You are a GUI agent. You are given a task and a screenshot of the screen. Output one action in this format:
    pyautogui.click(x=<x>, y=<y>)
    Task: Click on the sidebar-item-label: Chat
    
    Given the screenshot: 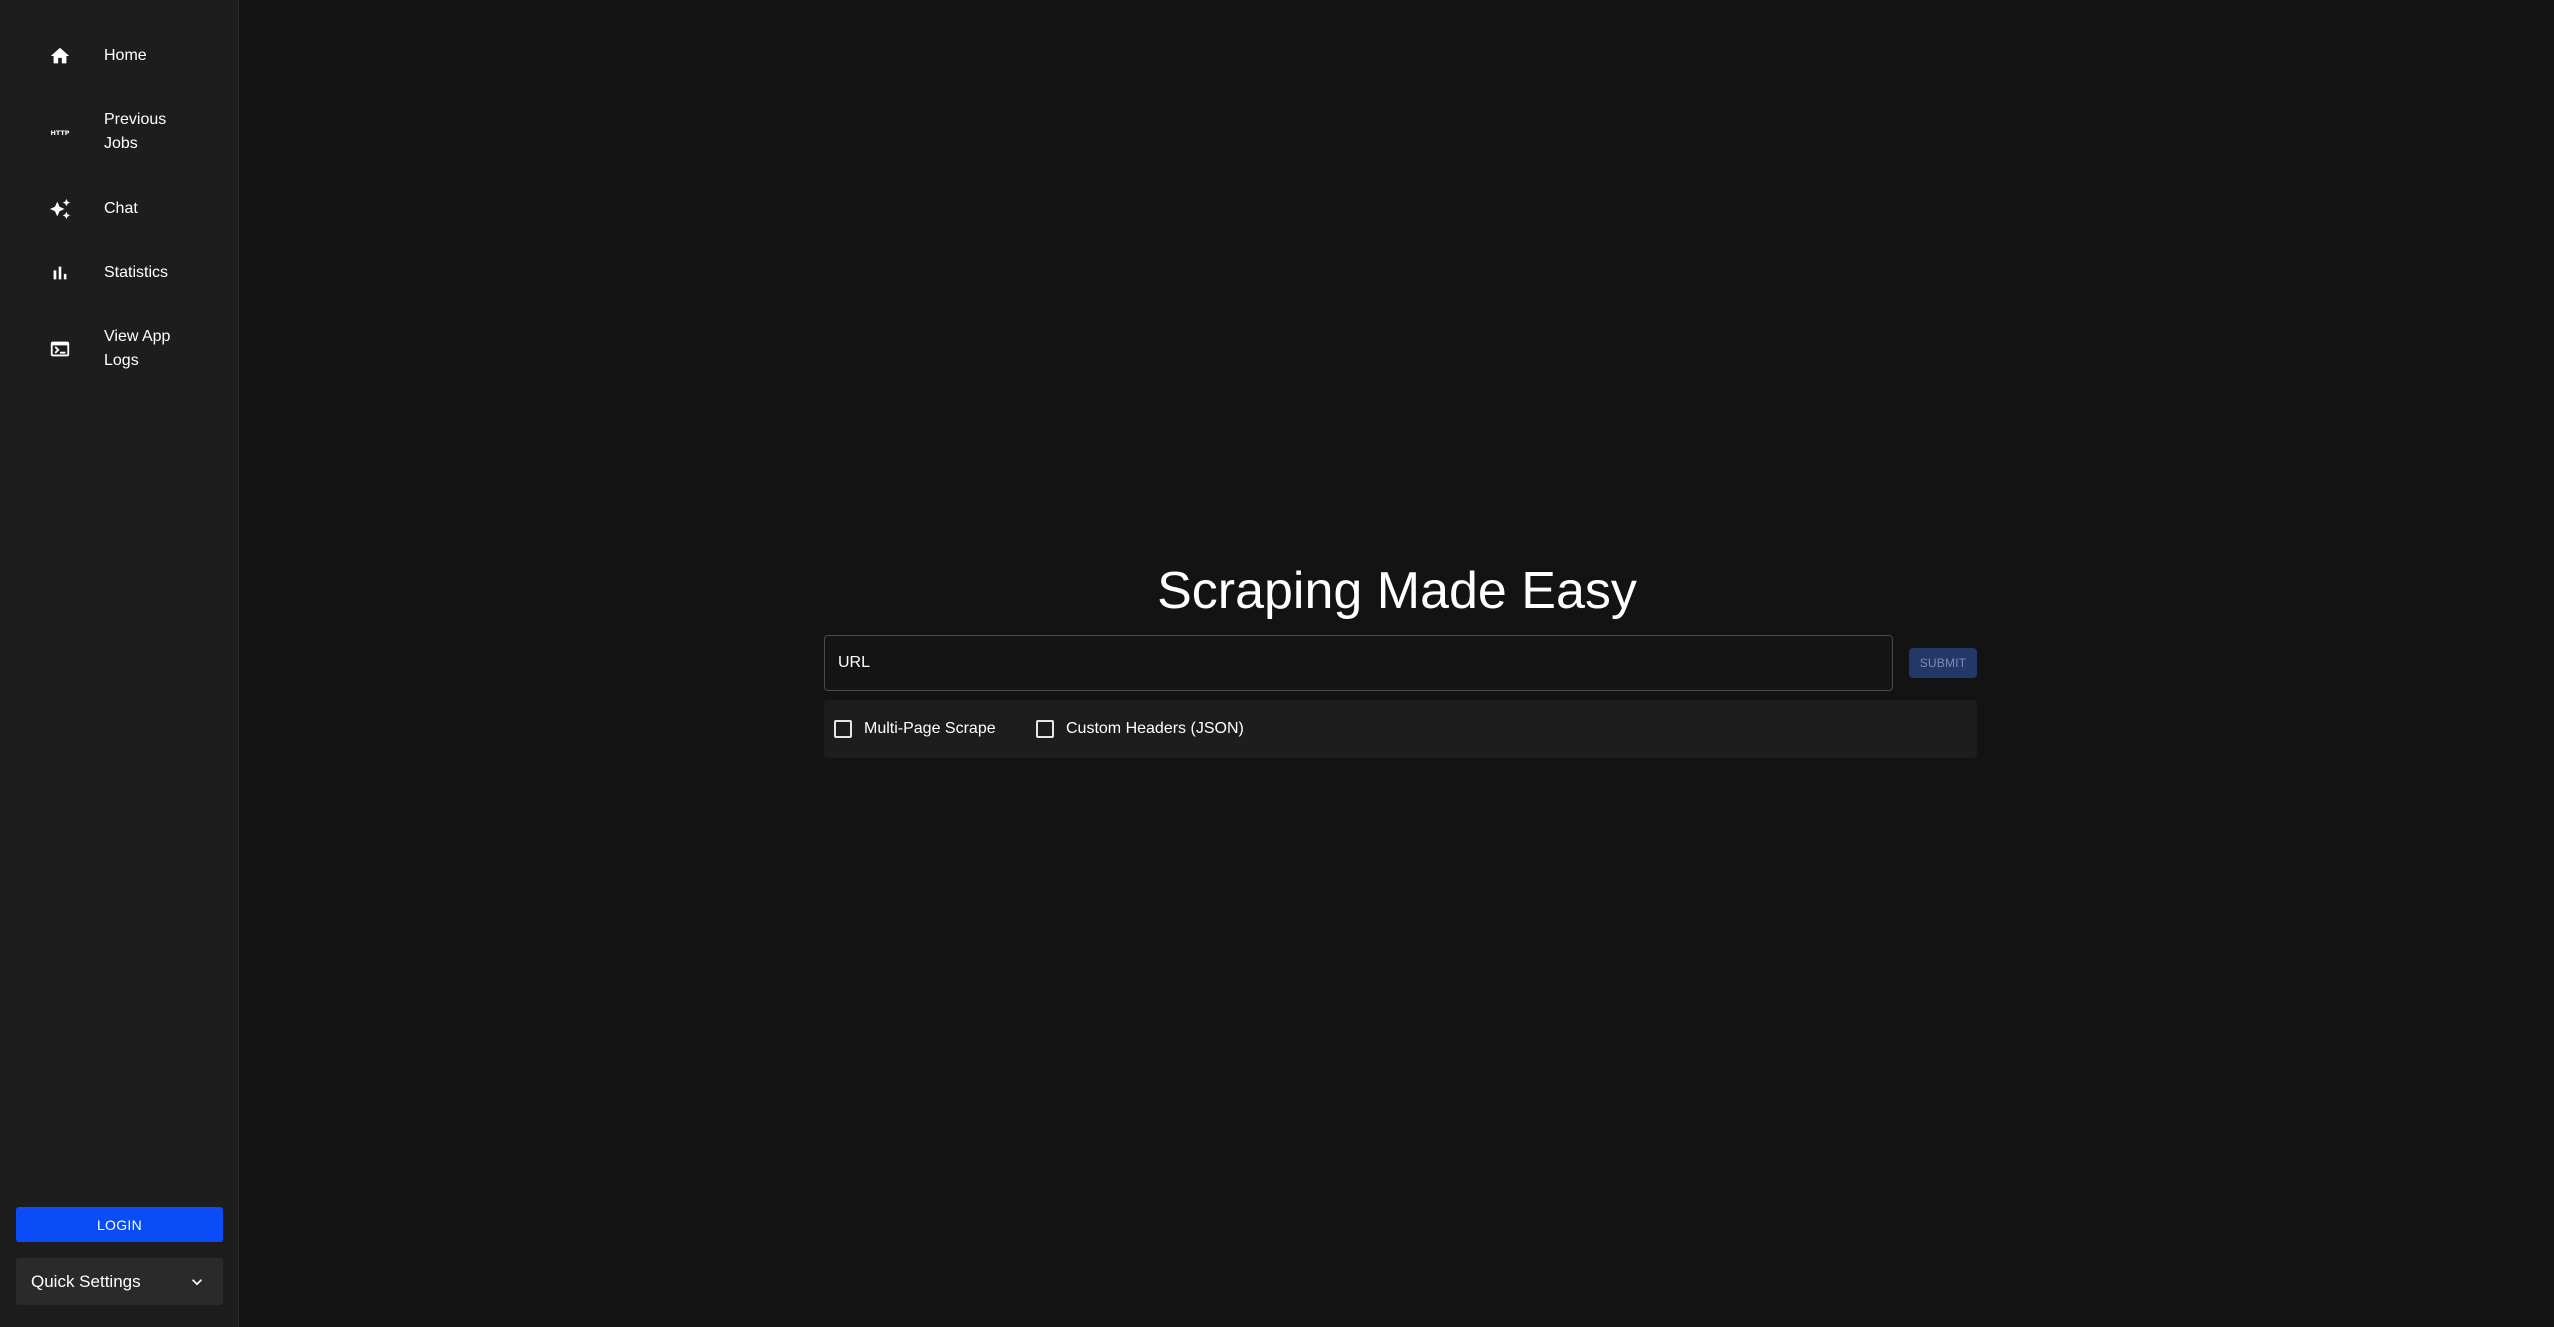 What is the action you would take?
    pyautogui.click(x=121, y=208)
    